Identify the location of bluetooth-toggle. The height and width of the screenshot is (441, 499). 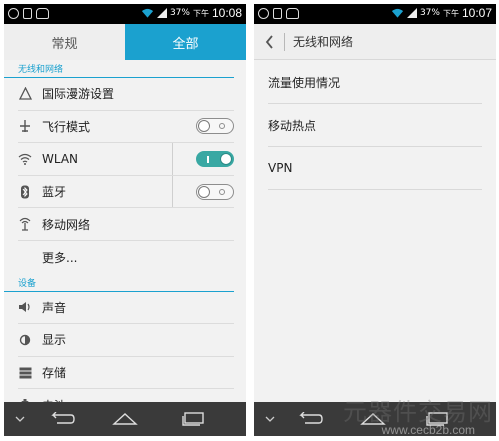
(215, 191).